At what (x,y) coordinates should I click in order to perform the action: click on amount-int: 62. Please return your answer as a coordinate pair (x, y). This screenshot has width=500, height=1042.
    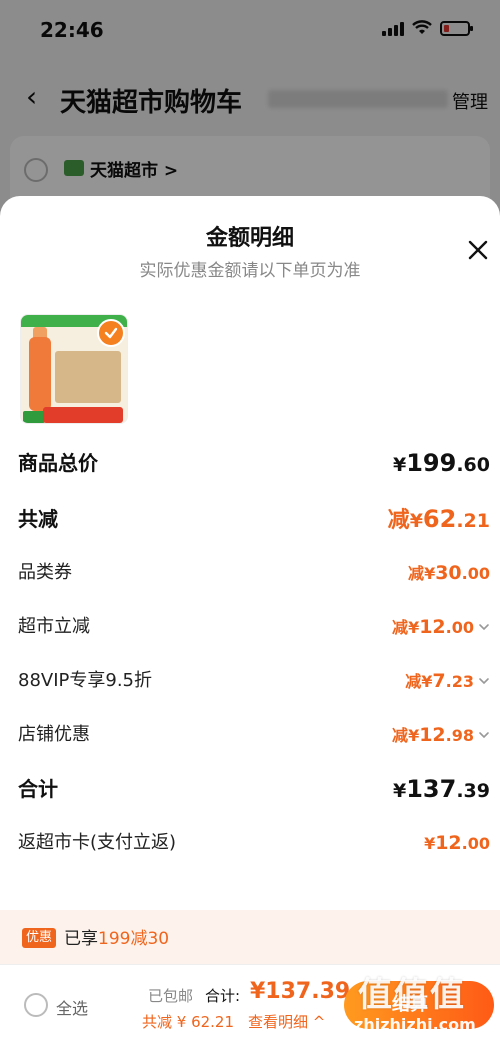
    Looking at the image, I should click on (439, 519).